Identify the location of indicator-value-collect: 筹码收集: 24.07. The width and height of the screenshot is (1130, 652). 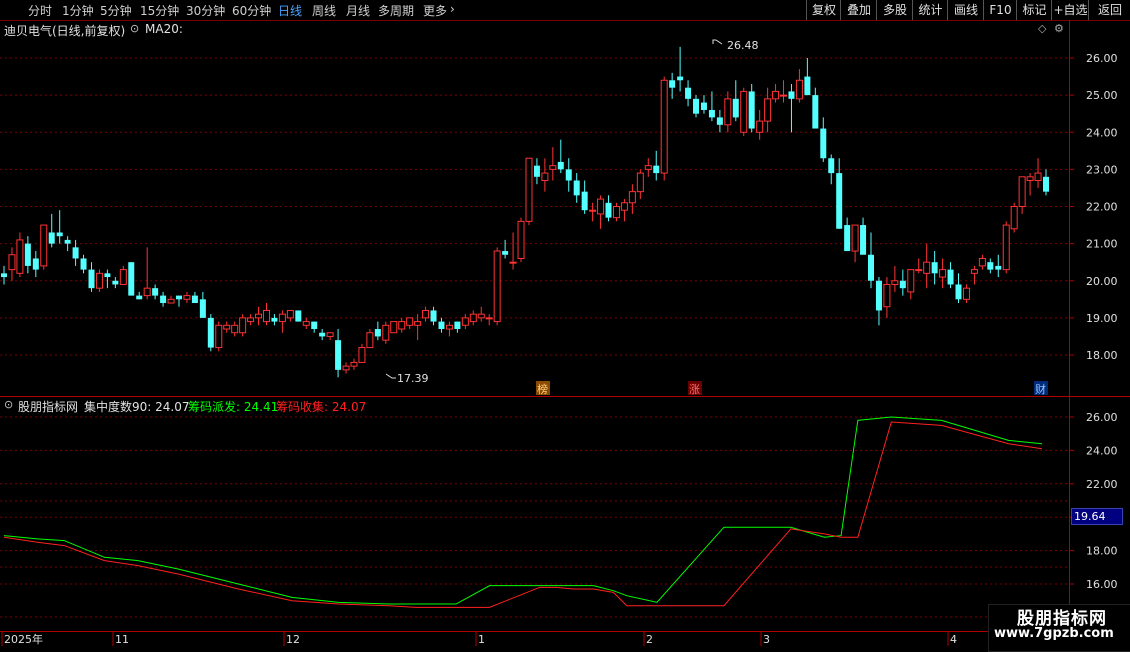
(321, 407).